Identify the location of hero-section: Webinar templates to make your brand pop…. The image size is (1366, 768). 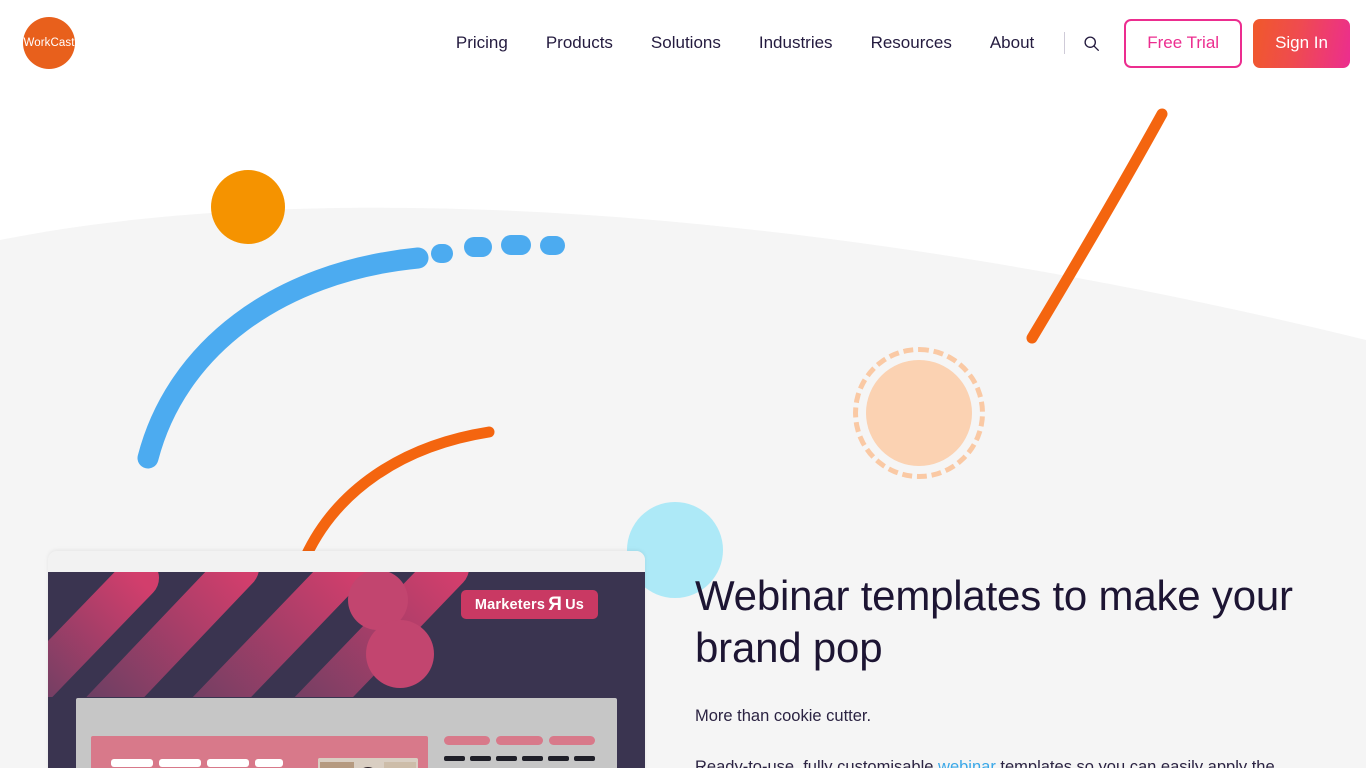
(1015, 669).